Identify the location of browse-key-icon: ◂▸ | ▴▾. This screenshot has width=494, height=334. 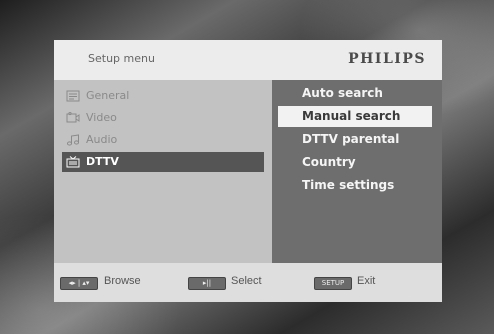
(79, 283).